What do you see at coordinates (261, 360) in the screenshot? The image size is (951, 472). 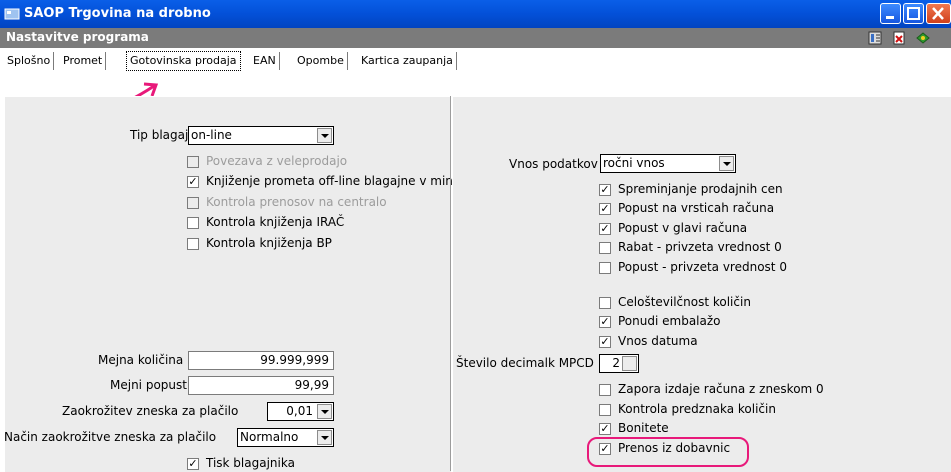 I see `mejna-kolicina-input: 99.999,999` at bounding box center [261, 360].